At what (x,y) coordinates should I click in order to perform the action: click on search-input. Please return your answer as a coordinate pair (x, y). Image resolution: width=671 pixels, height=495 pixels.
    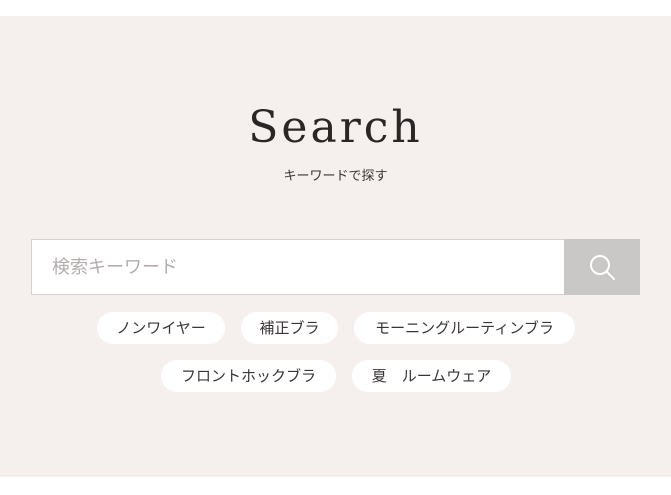
    Looking at the image, I should click on (298, 267).